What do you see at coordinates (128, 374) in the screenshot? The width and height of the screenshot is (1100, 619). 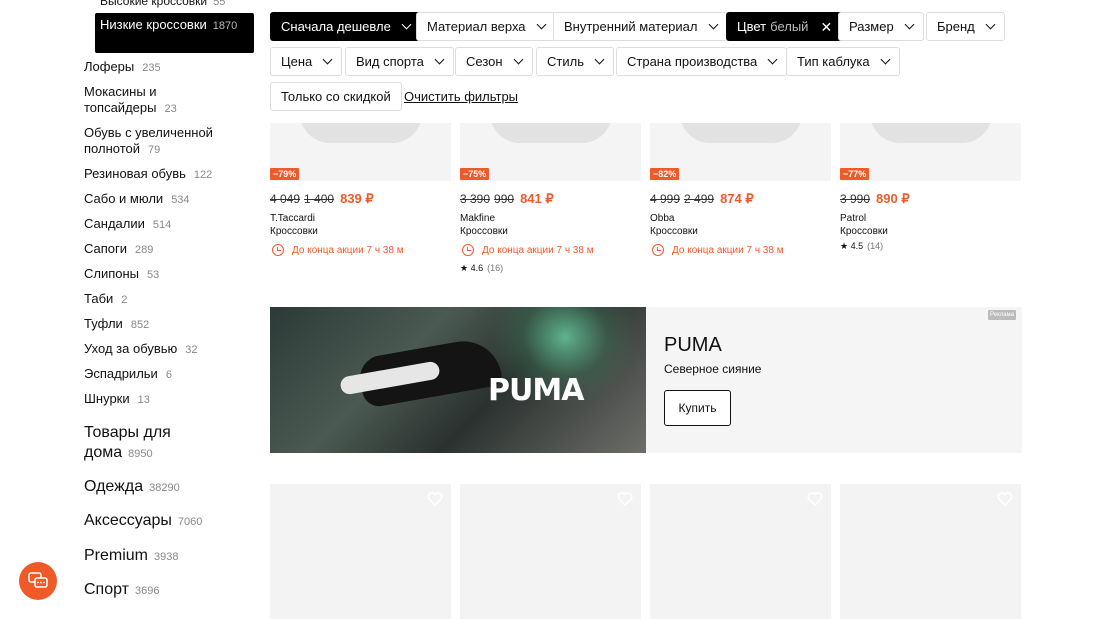 I see `sidebar-item-espadrilles: Эспадрильи 6` at bounding box center [128, 374].